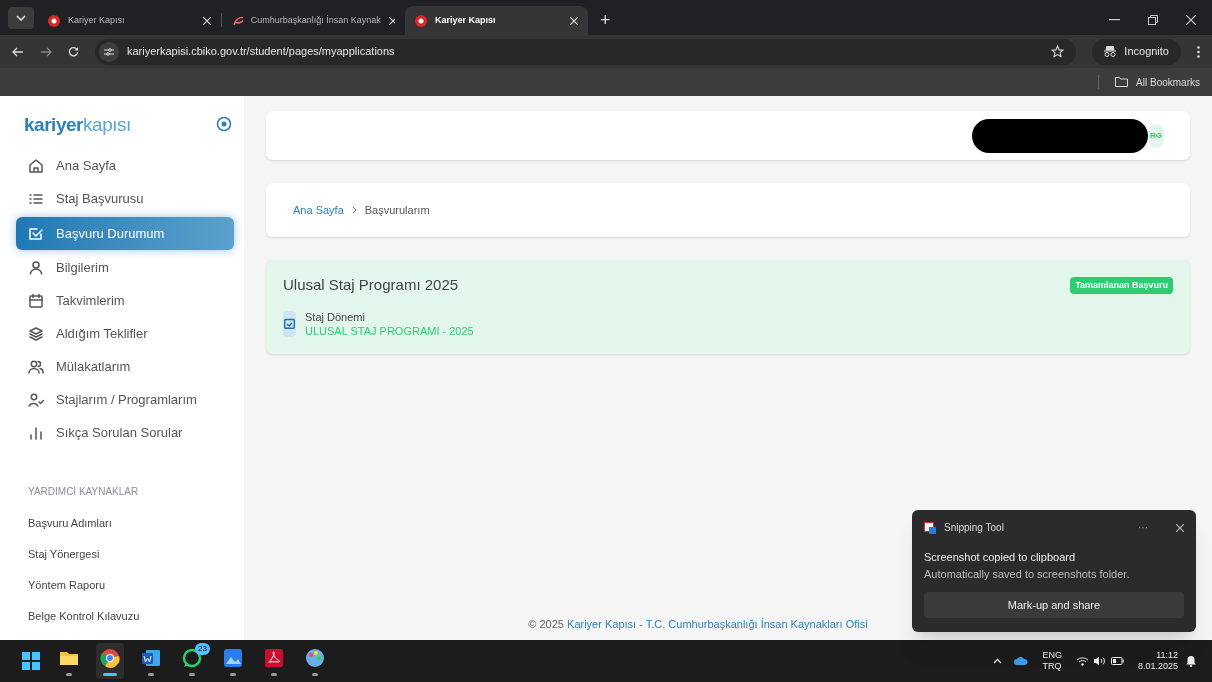 This screenshot has width=1212, height=682. I want to click on sidebar-item: Mülakatlarım, so click(125, 367).